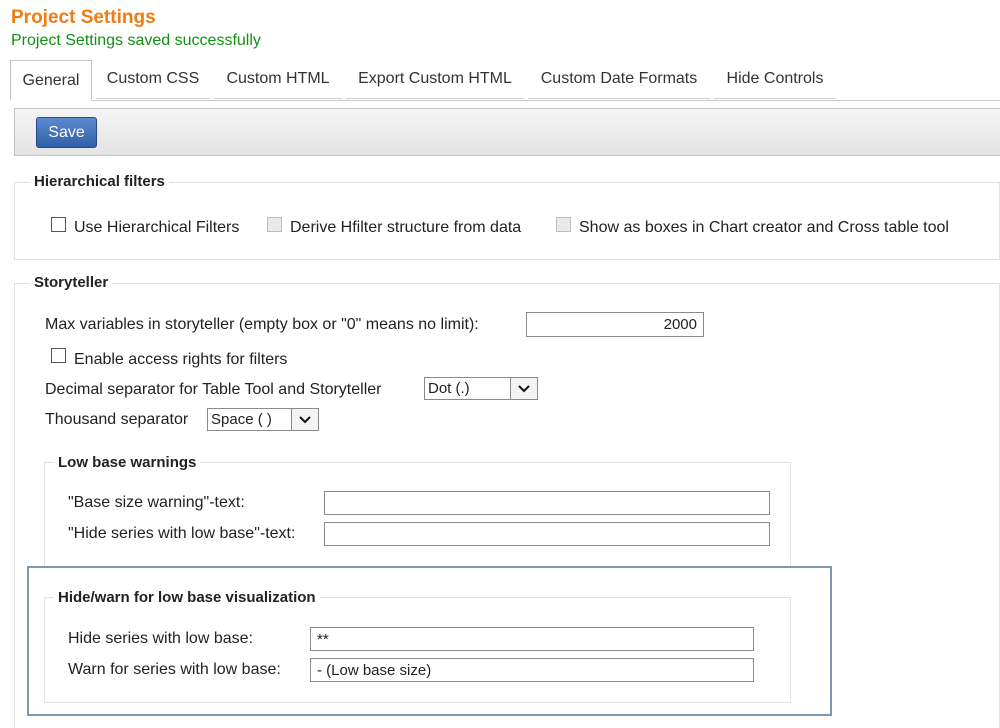 This screenshot has height=728, width=1000. Describe the element at coordinates (507, 132) in the screenshot. I see `toolbar: Save` at that location.